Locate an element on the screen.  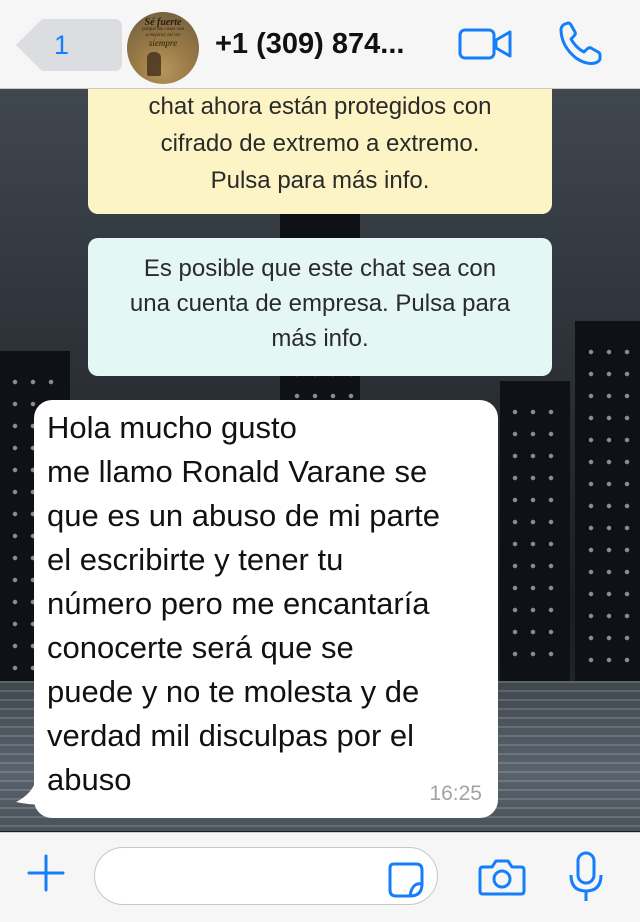
video-camera-icon is located at coordinates (485, 44).